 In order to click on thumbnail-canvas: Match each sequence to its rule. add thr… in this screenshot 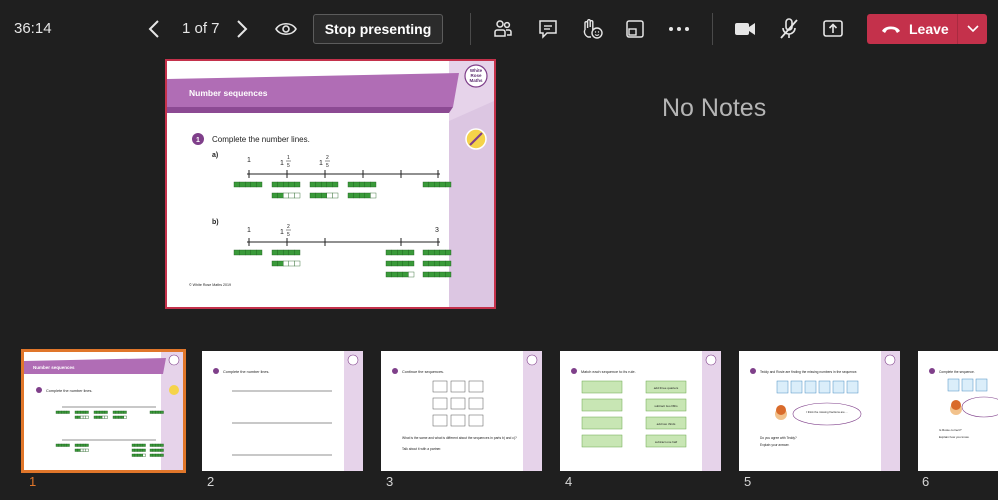, I will do `click(646, 411)`.